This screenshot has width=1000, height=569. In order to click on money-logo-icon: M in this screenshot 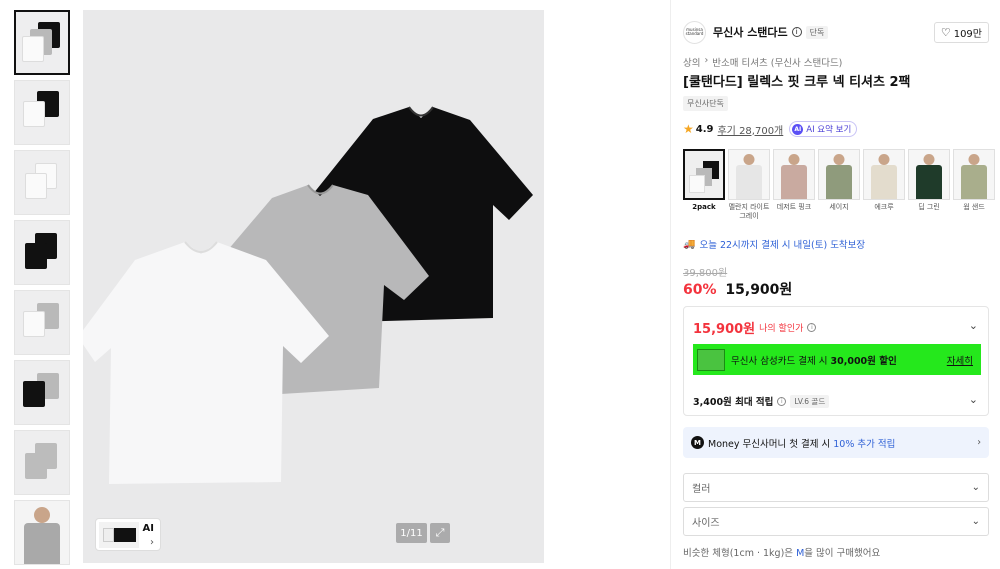, I will do `click(697, 442)`.